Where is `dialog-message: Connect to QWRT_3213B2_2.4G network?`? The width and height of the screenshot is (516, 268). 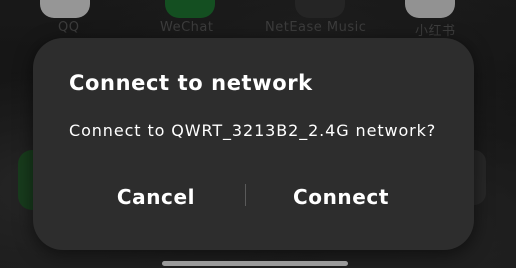 dialog-message: Connect to QWRT_3213B2_2.4G network? is located at coordinates (253, 130).